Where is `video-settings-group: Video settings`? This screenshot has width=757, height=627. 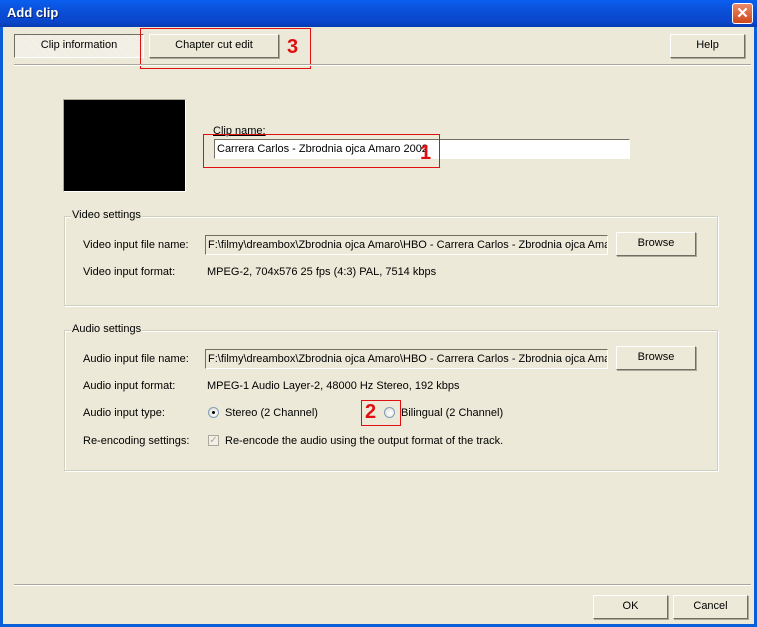 video-settings-group: Video settings is located at coordinates (391, 257).